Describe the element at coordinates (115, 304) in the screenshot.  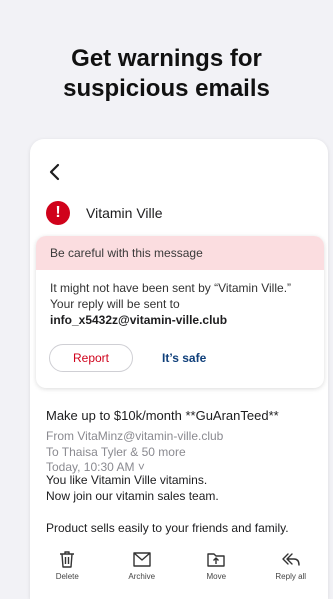
I see `warning-text-2: Your reply will be sent to` at that location.